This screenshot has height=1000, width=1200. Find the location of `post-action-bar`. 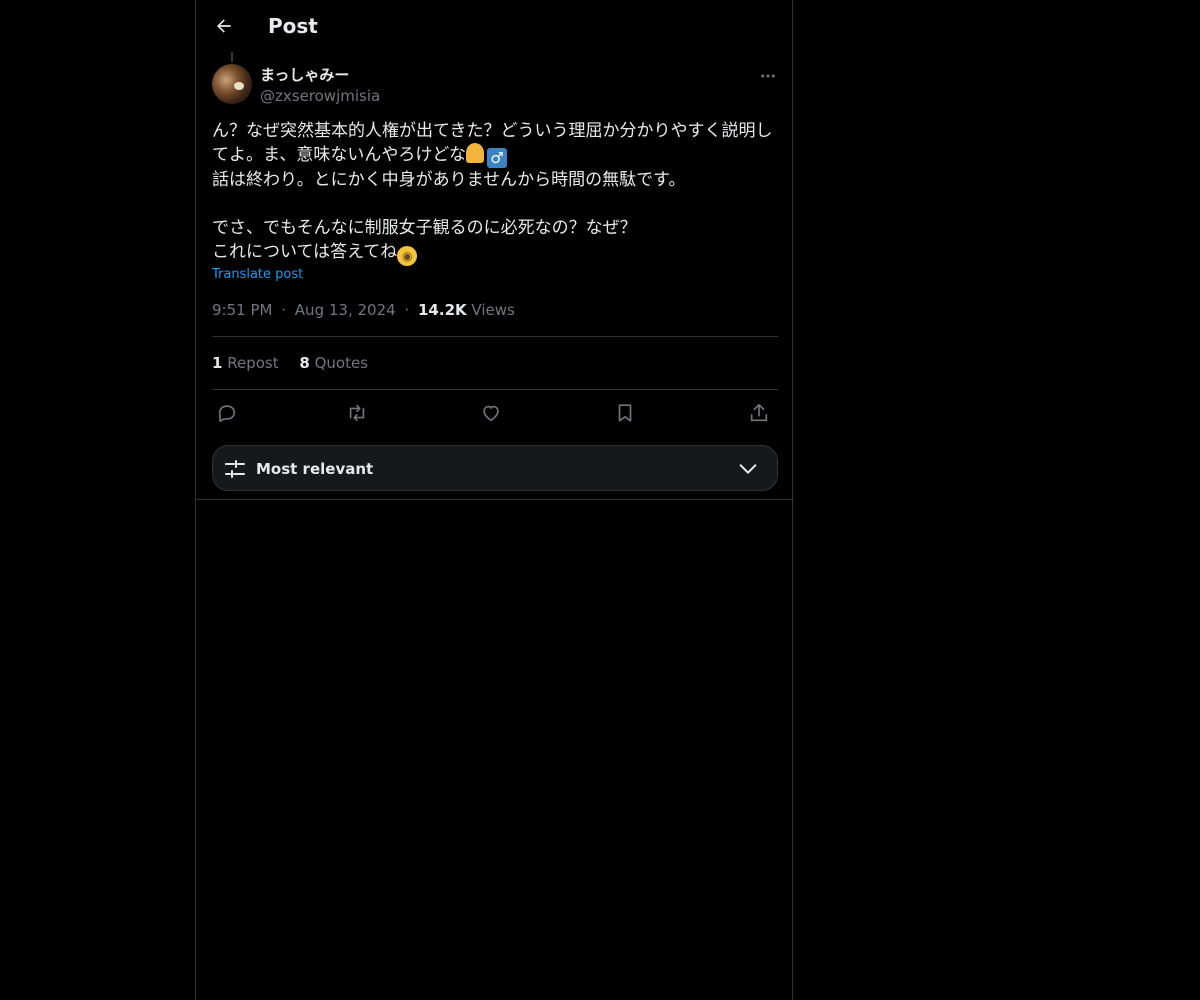

post-action-bar is located at coordinates (495, 413).